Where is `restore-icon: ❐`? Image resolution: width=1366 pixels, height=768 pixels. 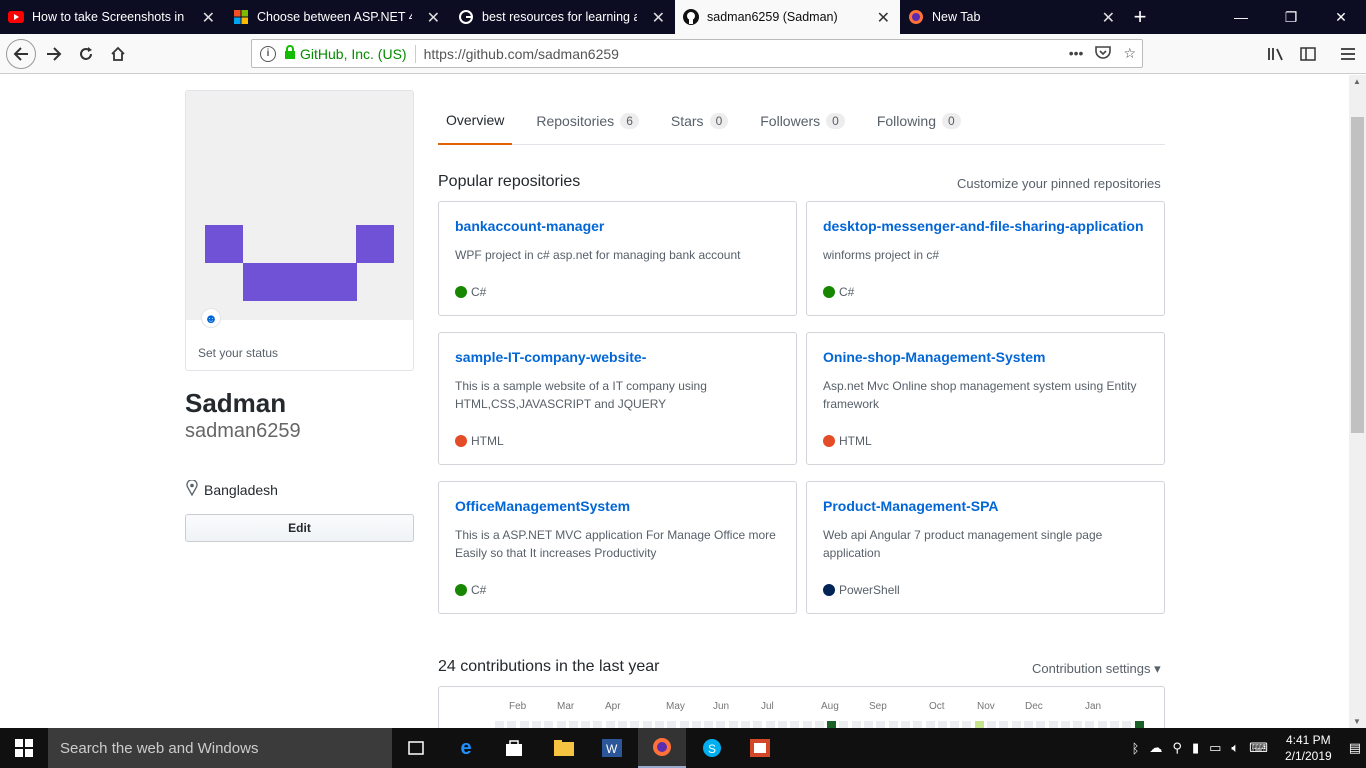 restore-icon: ❐ is located at coordinates (1291, 17).